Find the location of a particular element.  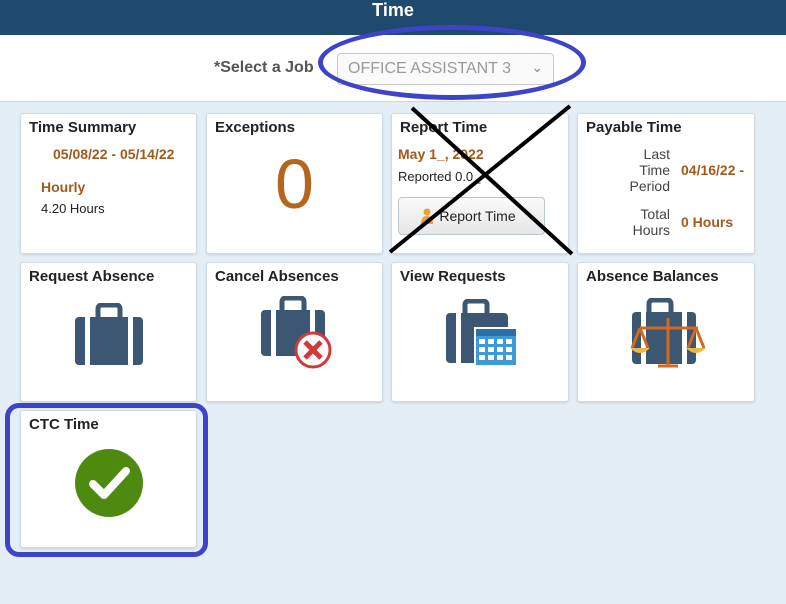

tile-title: Request Absence is located at coordinates (92, 276).